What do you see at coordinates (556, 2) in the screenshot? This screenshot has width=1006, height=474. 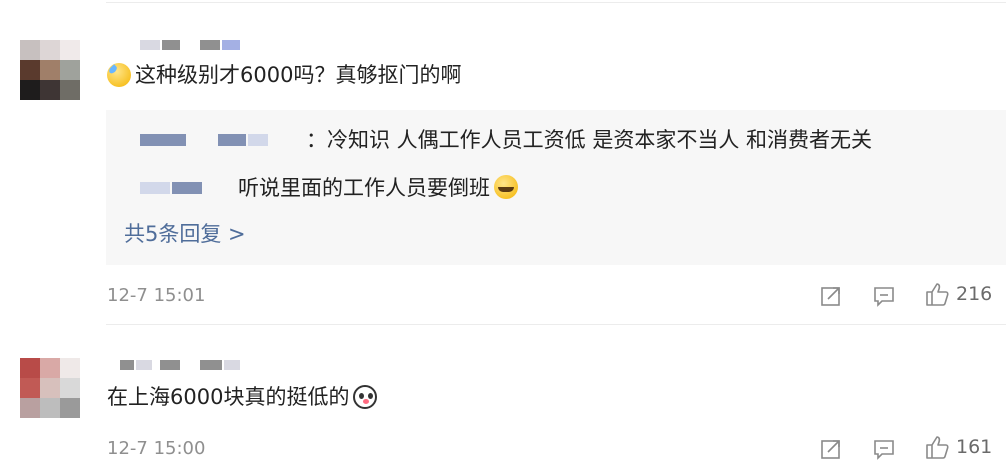 I see `top-divider` at bounding box center [556, 2].